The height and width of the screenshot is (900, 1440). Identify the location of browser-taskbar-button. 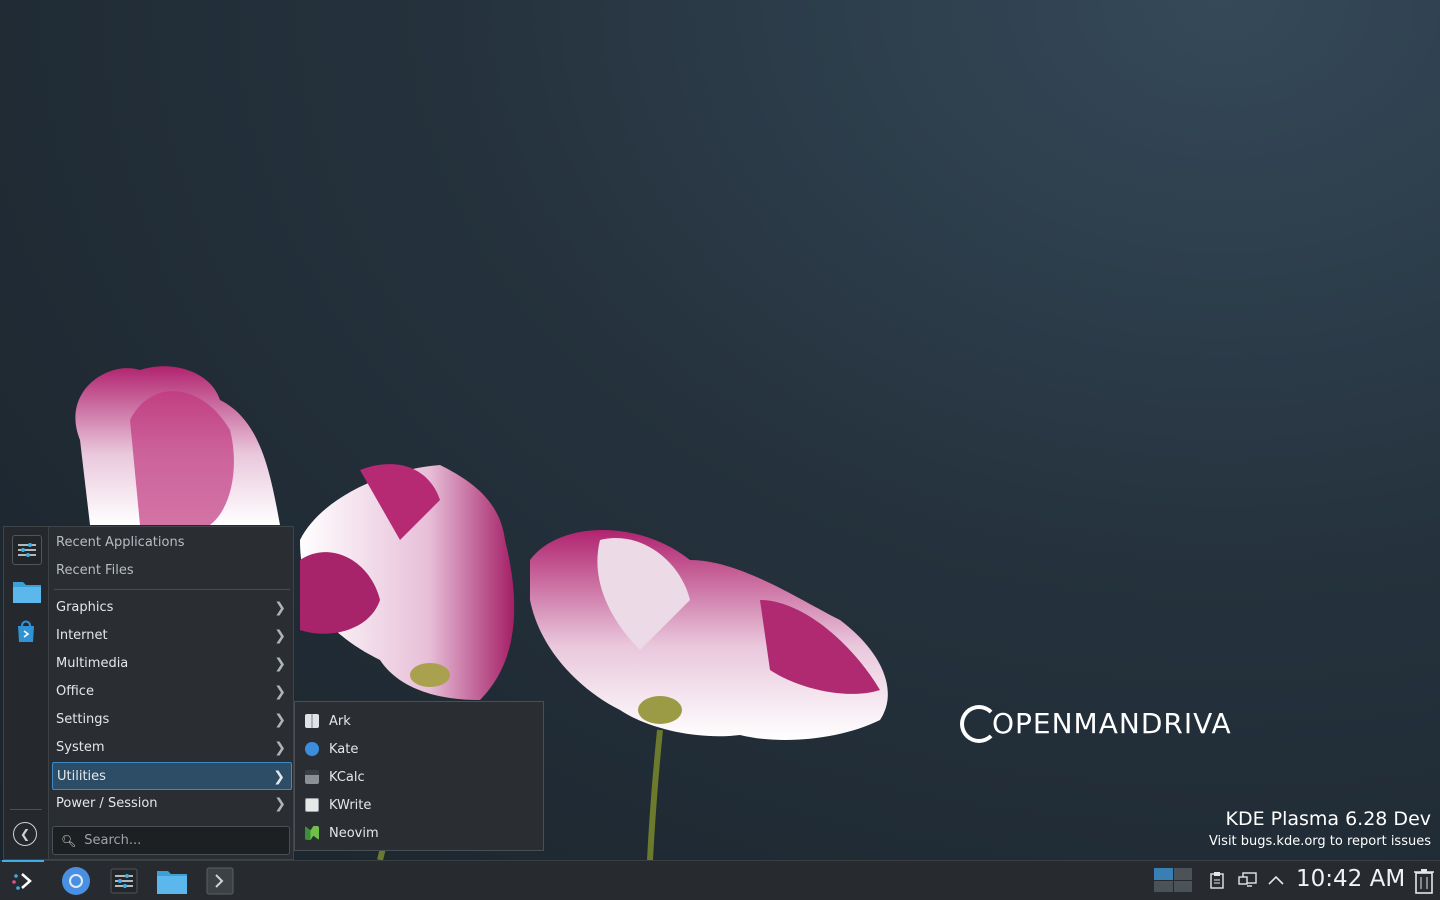
(76, 881).